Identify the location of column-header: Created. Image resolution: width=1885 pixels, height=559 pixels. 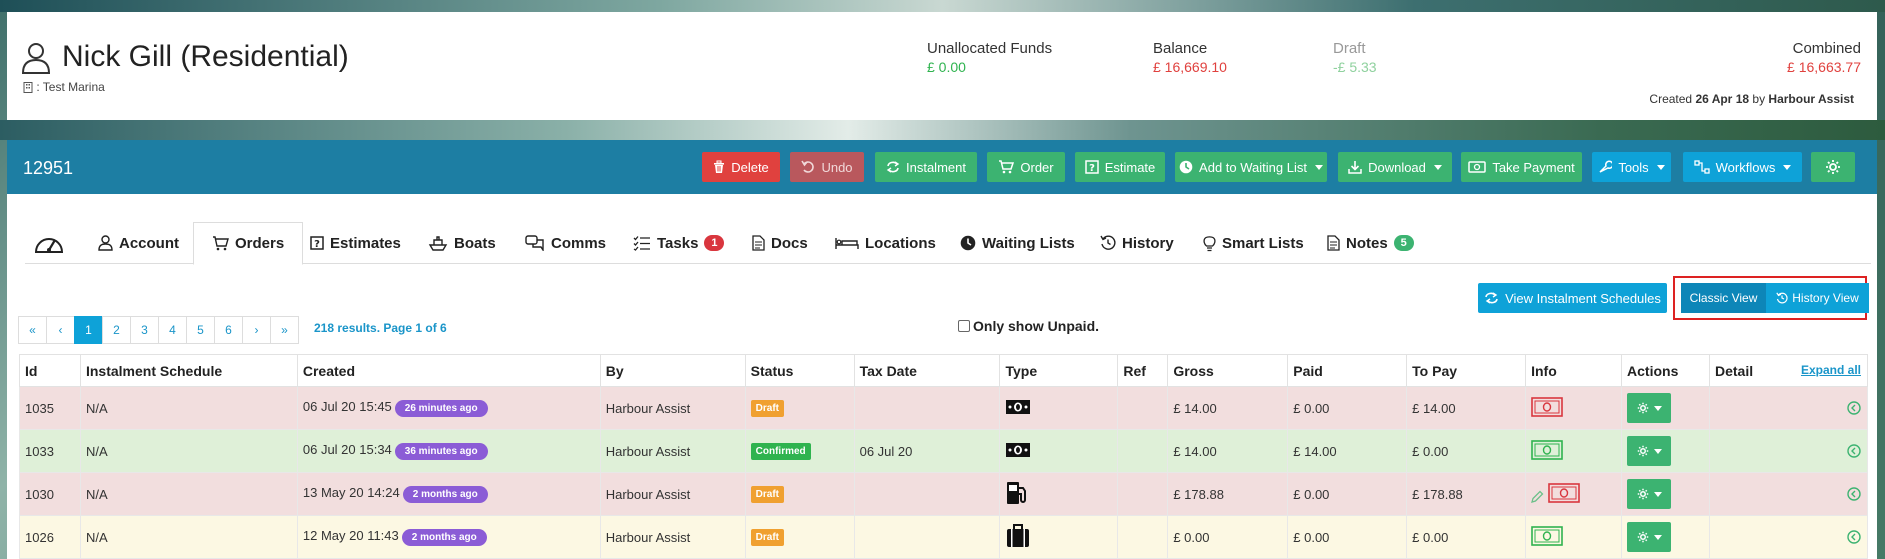
(448, 370).